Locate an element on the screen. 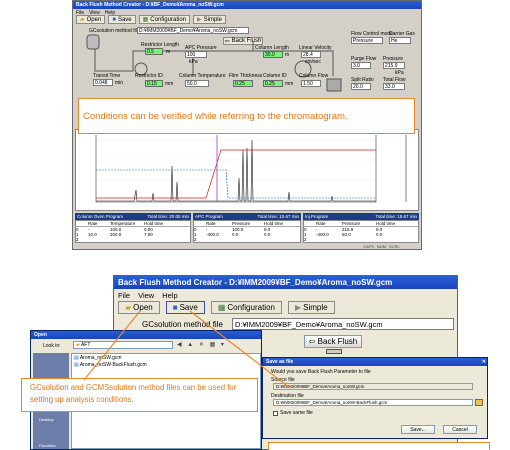 Image resolution: width=510 pixels, height=450 pixels. callout-connectors is located at coordinates (187, 349).